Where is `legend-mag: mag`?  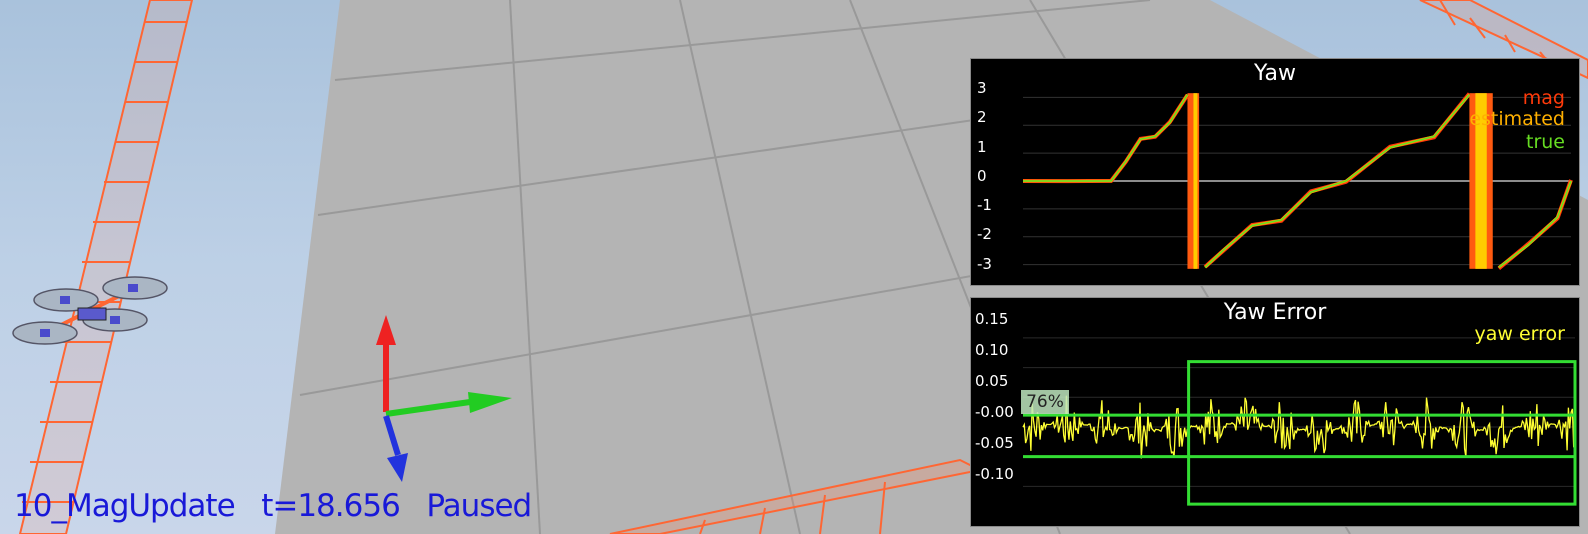
legend-mag: mag is located at coordinates (1543, 98).